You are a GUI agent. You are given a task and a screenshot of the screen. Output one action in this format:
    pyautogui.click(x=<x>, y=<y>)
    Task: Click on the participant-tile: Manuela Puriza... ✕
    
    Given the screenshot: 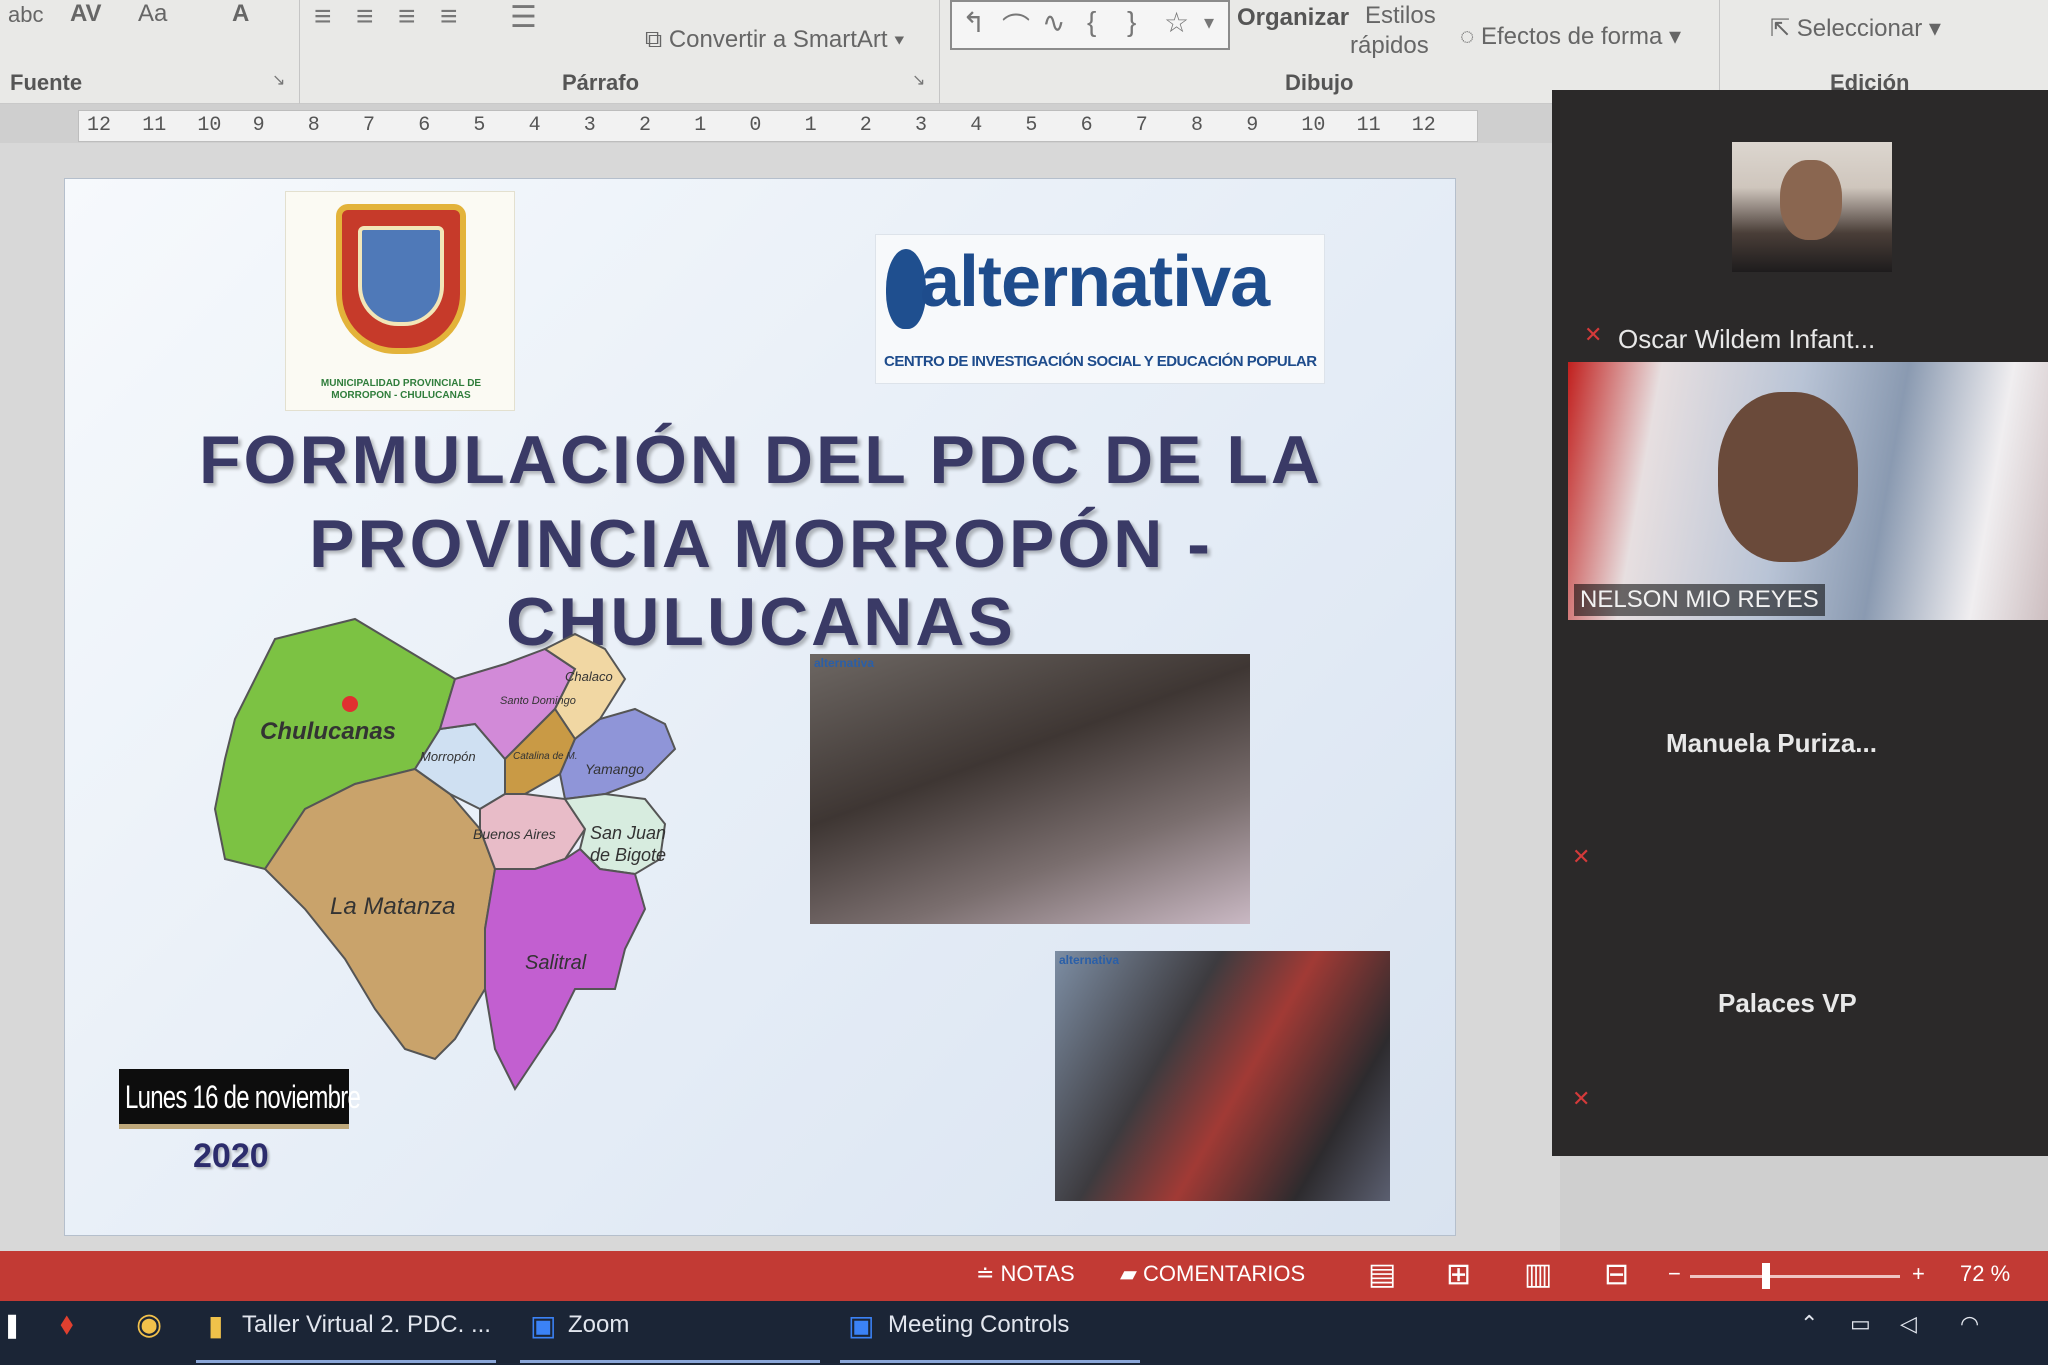 What is the action you would take?
    pyautogui.click(x=1800, y=770)
    